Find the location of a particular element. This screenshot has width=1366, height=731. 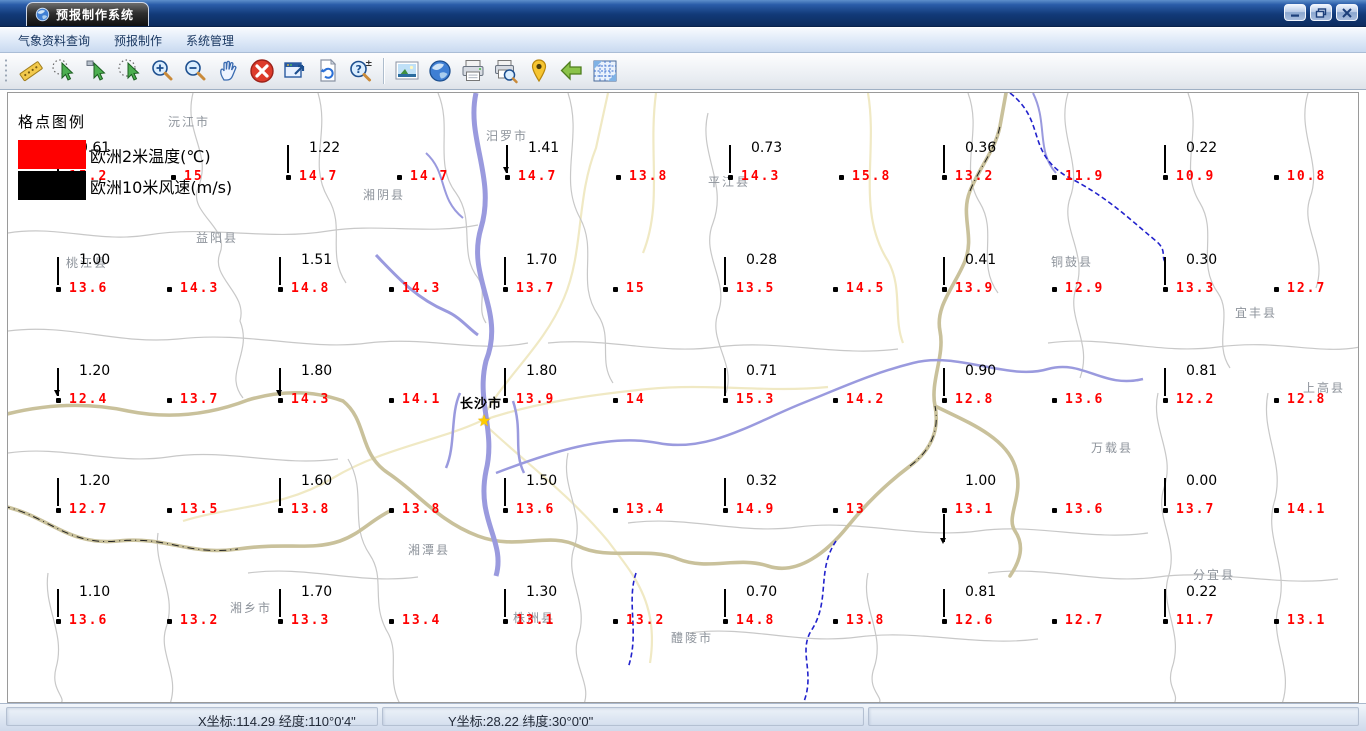

wind-speed-value: 1.70 is located at coordinates (317, 592).